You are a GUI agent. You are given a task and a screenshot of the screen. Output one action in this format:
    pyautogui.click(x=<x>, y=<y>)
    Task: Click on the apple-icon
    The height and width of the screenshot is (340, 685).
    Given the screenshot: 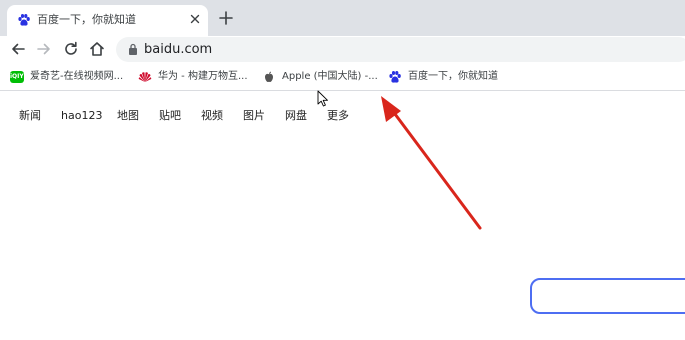 What is the action you would take?
    pyautogui.click(x=269, y=77)
    